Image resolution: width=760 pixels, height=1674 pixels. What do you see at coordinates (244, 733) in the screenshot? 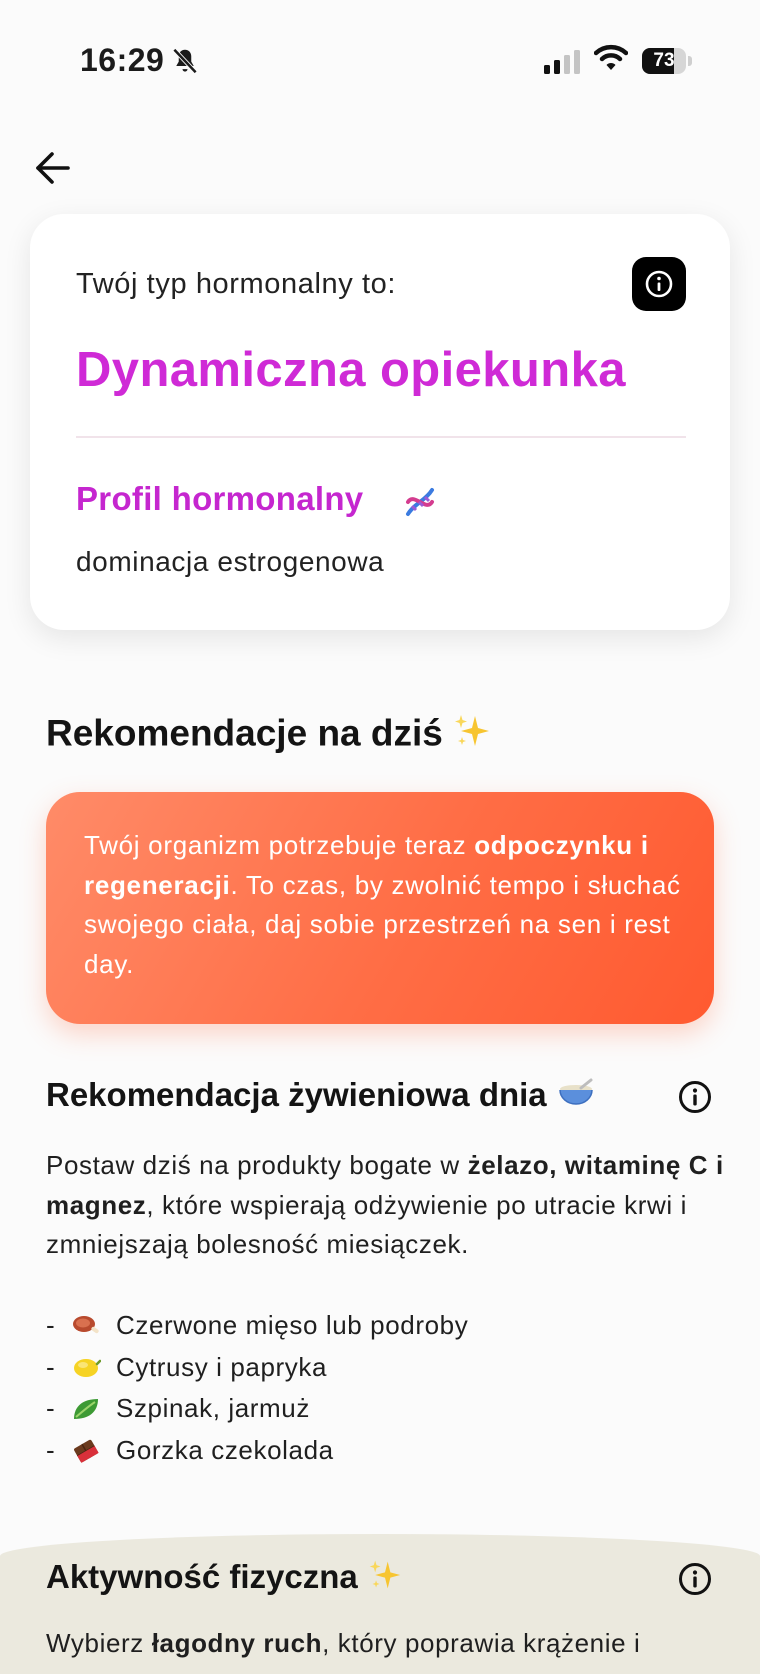
I see `recommendations-title: Rekomendacje na dziś` at bounding box center [244, 733].